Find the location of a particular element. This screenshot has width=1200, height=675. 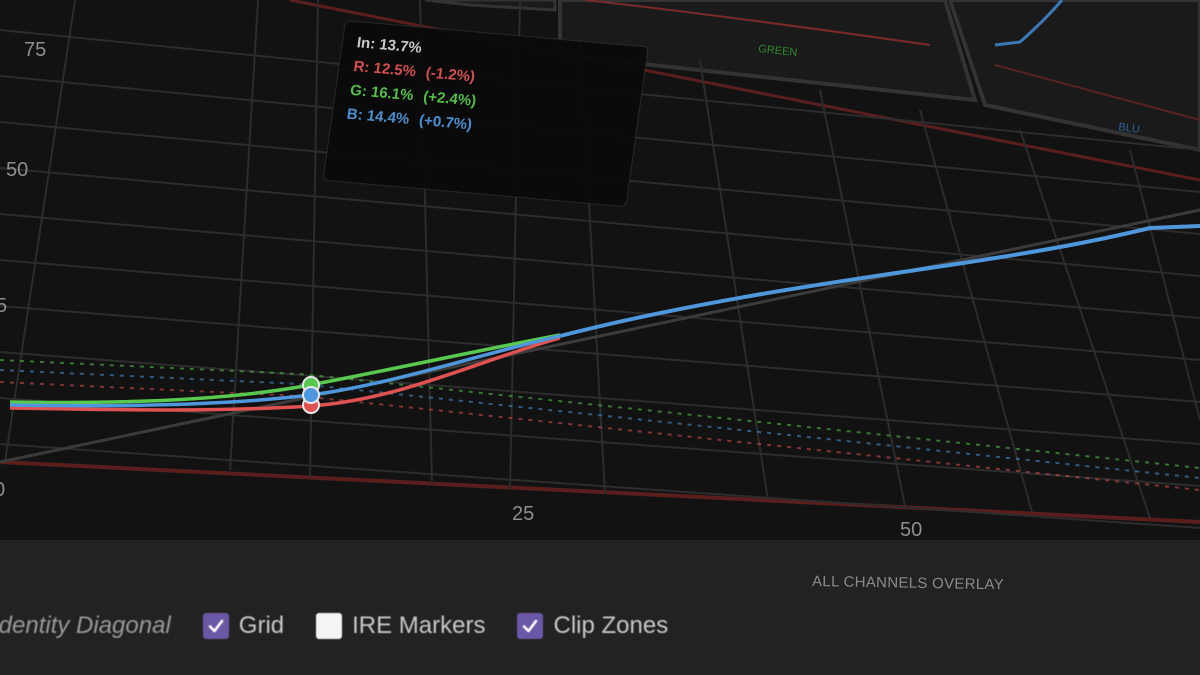

blue-control-point is located at coordinates (311, 395).